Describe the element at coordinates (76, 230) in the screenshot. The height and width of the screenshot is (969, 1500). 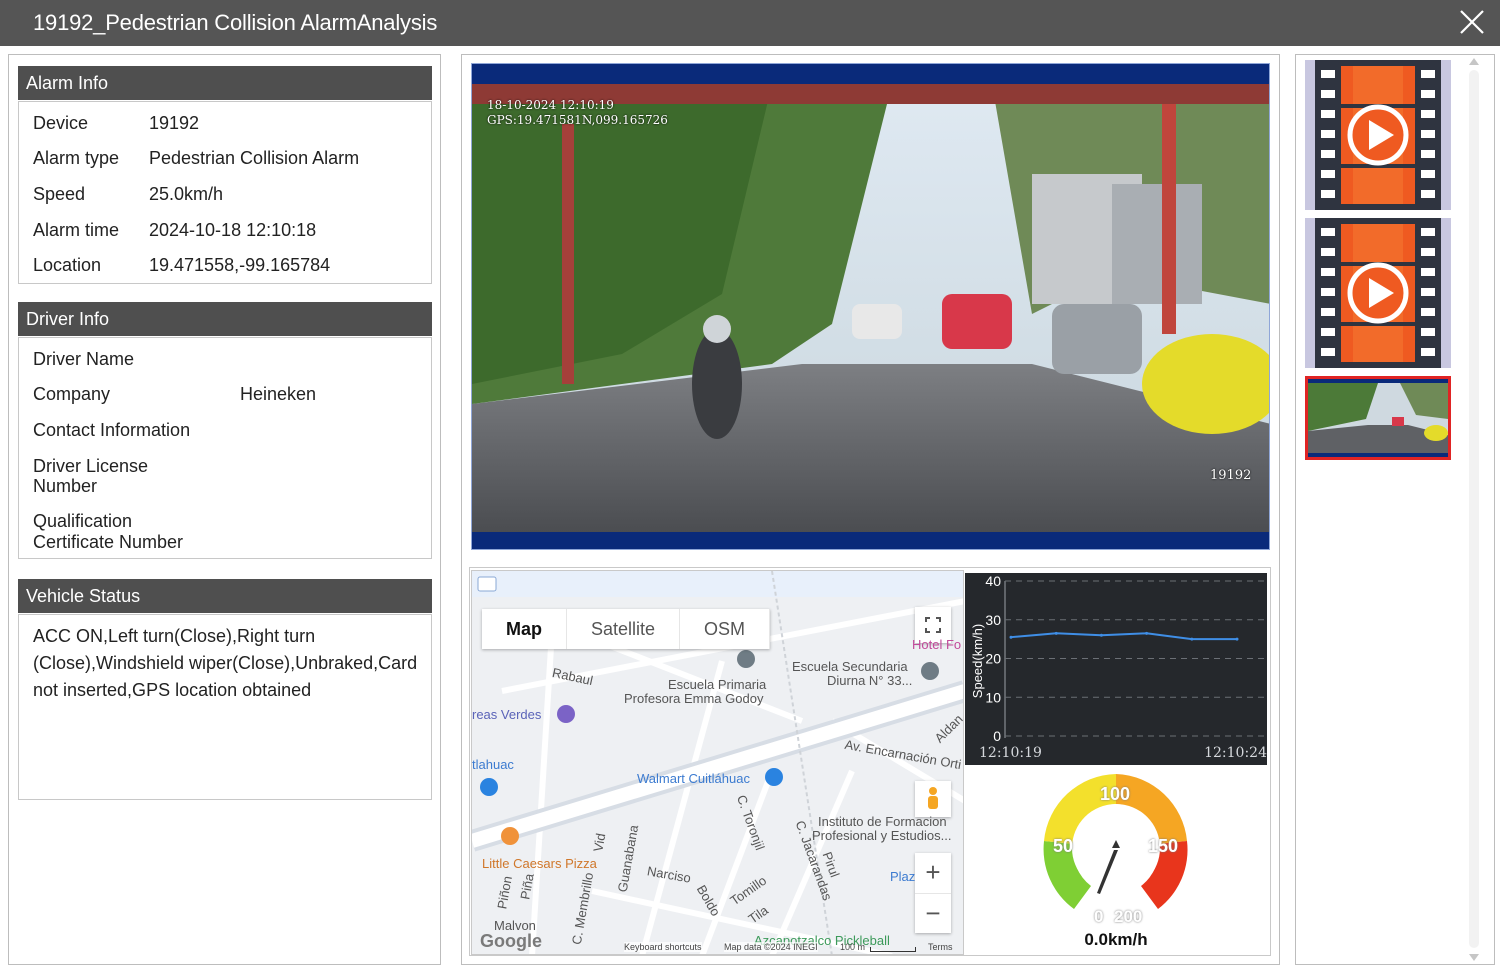
I see `alarm-time-label: Alarm time` at that location.